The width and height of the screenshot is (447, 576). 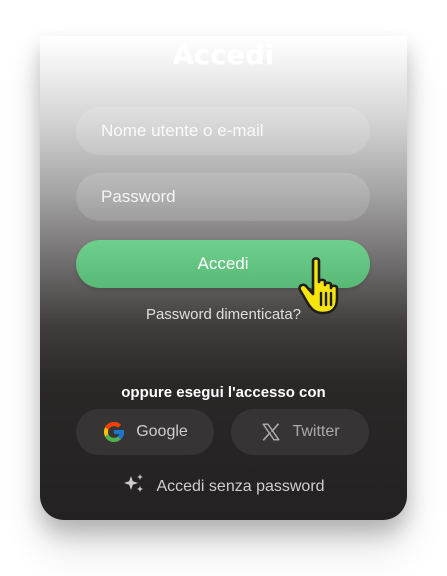 What do you see at coordinates (162, 431) in the screenshot?
I see `google-button-label: Google` at bounding box center [162, 431].